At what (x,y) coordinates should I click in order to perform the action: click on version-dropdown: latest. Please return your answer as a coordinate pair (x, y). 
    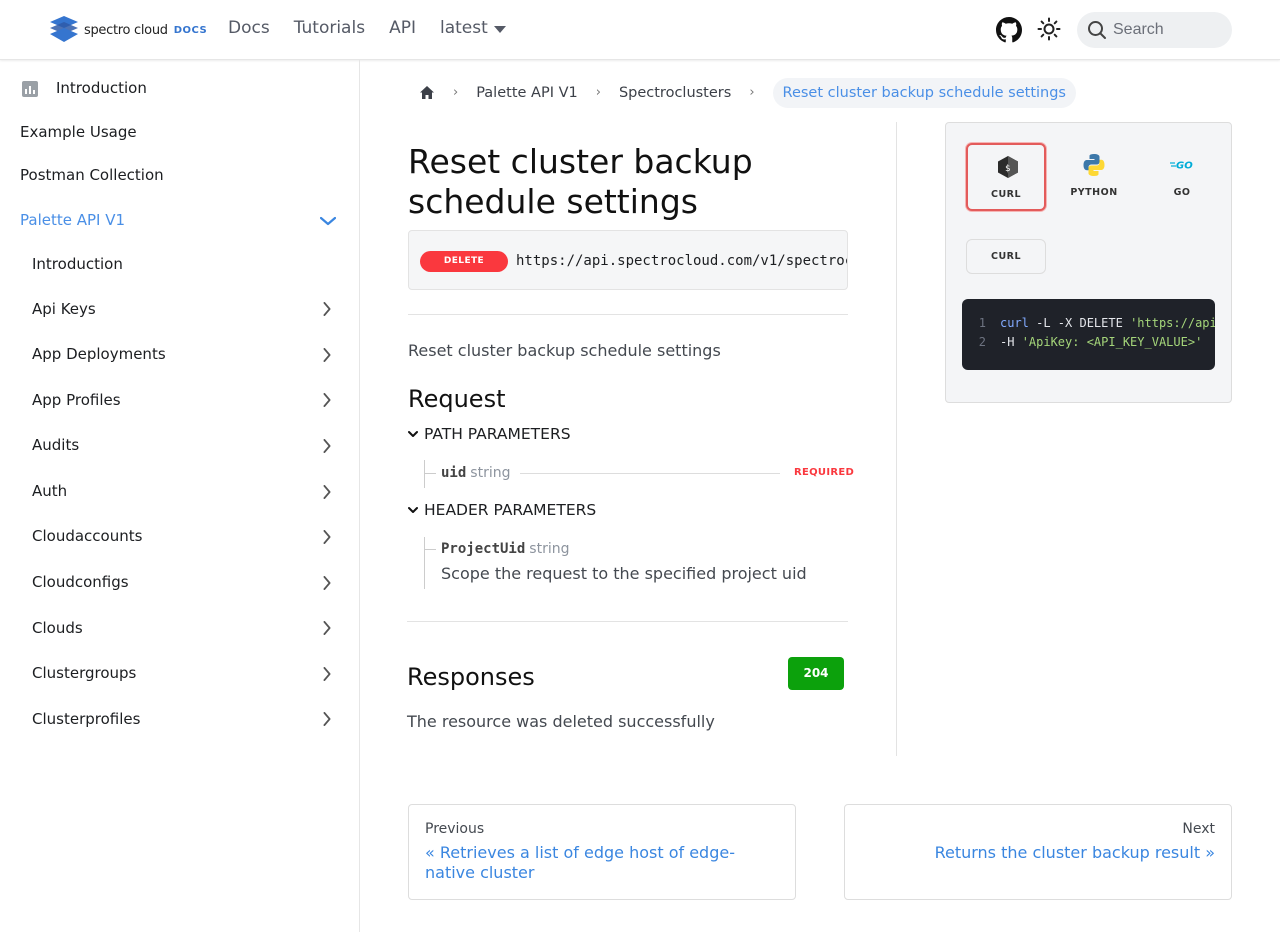
    Looking at the image, I should click on (473, 28).